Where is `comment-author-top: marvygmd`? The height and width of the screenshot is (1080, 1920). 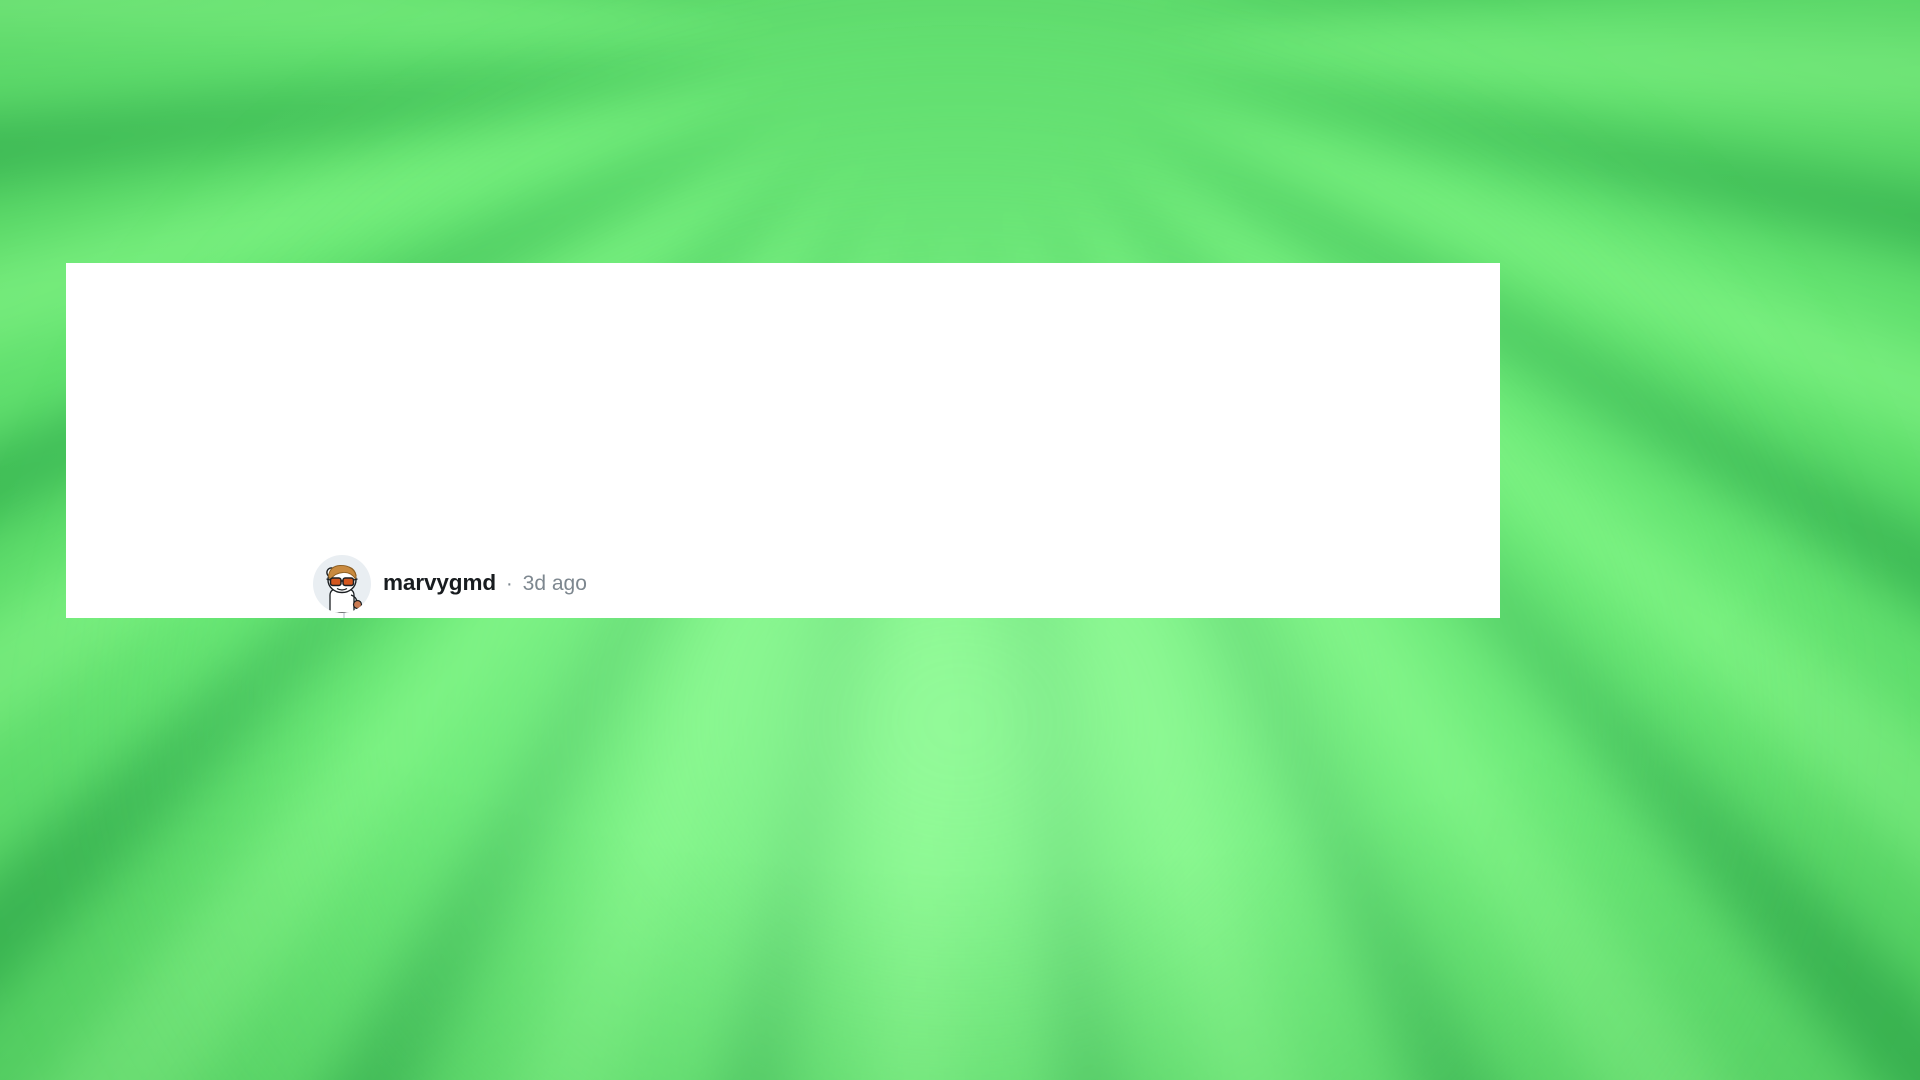 comment-author-top: marvygmd is located at coordinates (439, 583).